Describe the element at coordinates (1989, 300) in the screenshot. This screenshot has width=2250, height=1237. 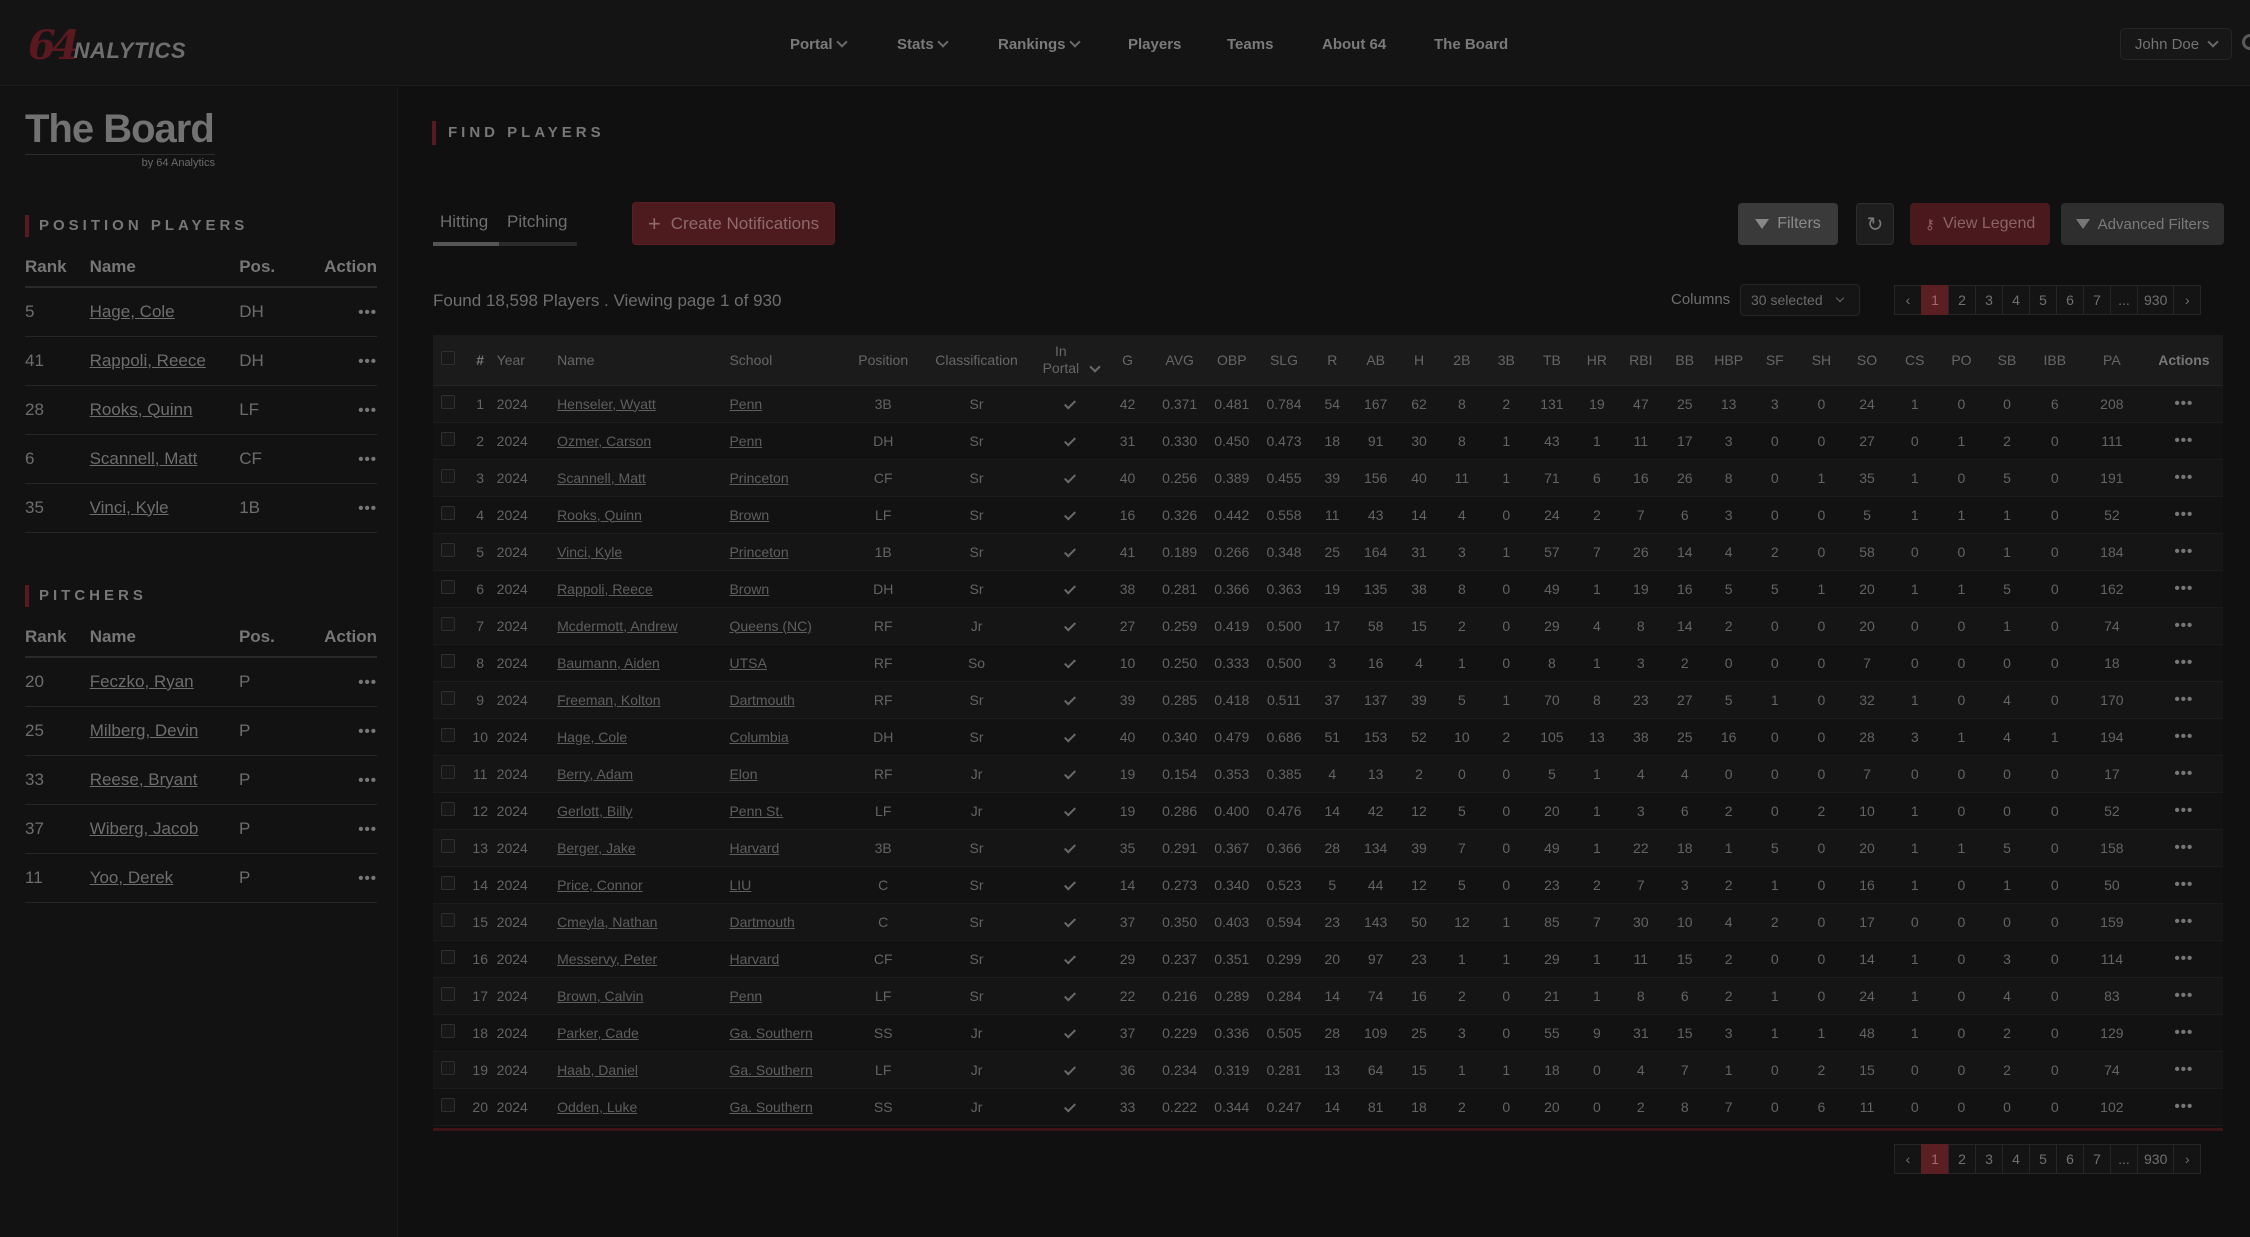
I see `page-button: 3` at that location.